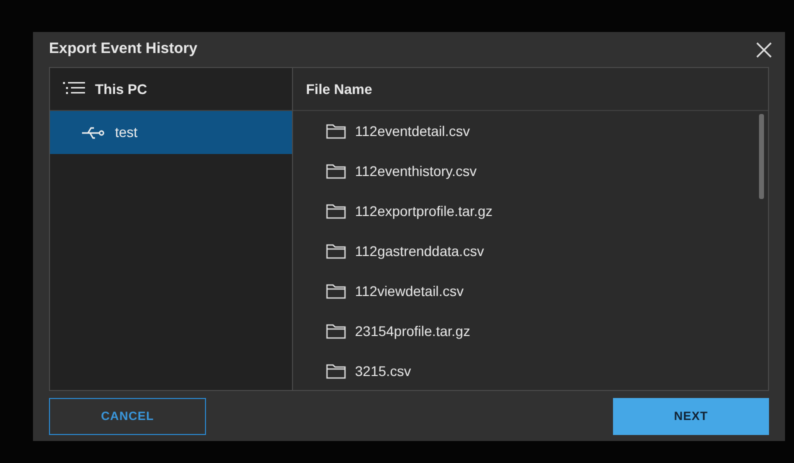 The width and height of the screenshot is (794, 463). I want to click on cancel-button: CANCEL, so click(127, 416).